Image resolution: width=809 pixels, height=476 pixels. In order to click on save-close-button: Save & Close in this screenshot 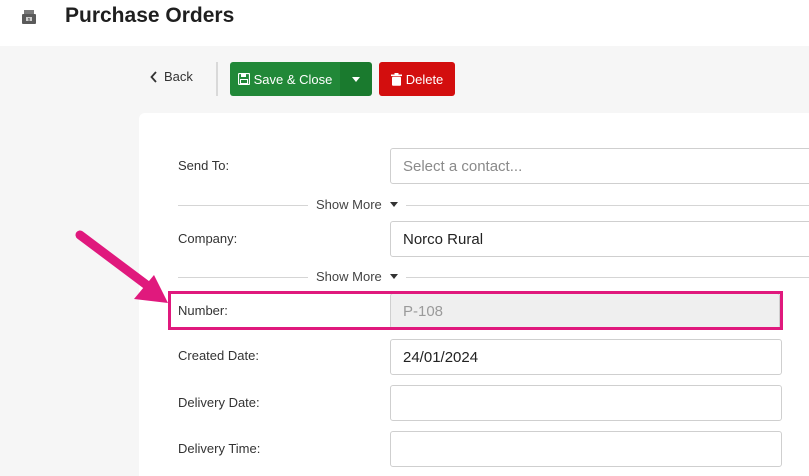, I will do `click(285, 79)`.